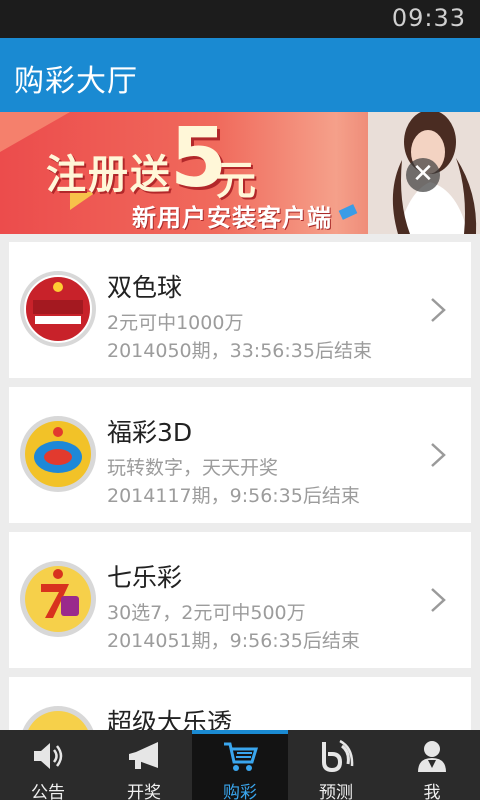  Describe the element at coordinates (240, 732) in the screenshot. I see `active-tab-indicator` at that location.